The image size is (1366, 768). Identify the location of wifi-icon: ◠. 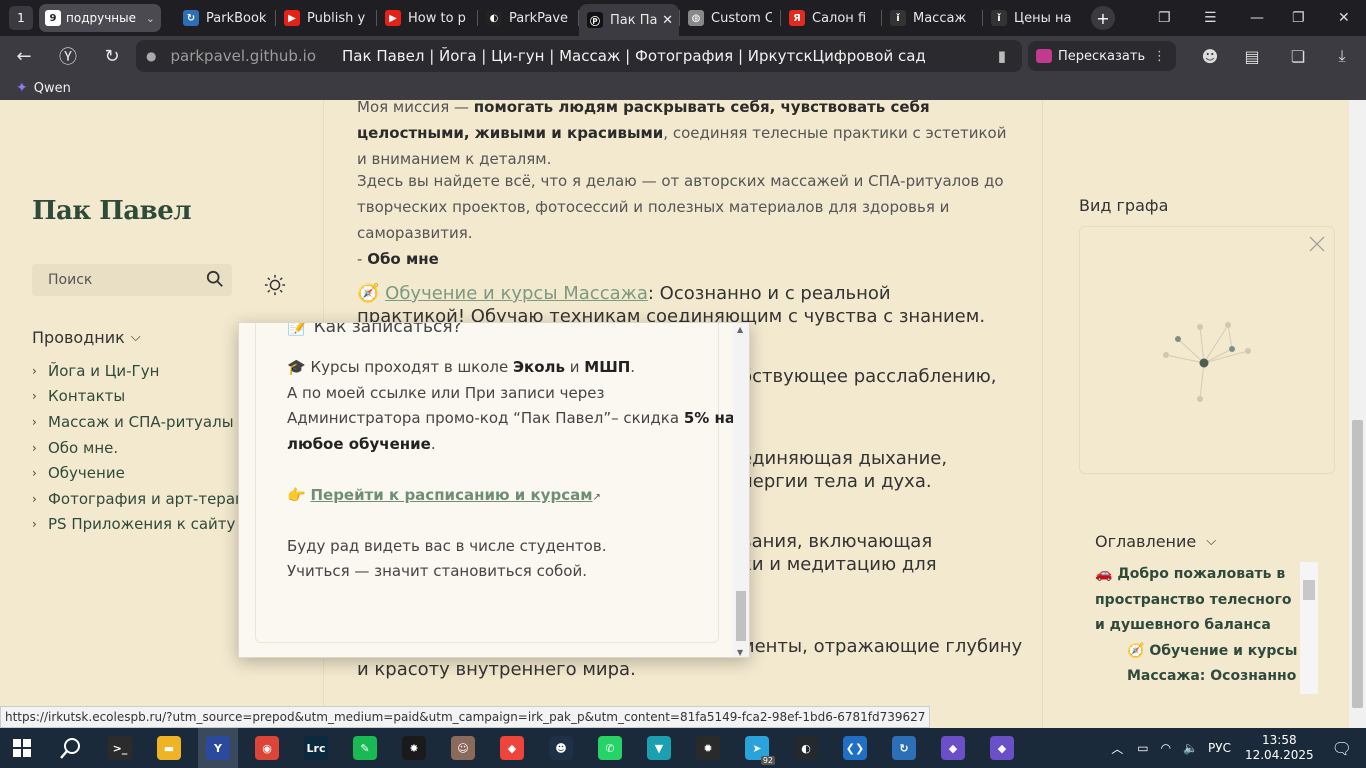
(1166, 748).